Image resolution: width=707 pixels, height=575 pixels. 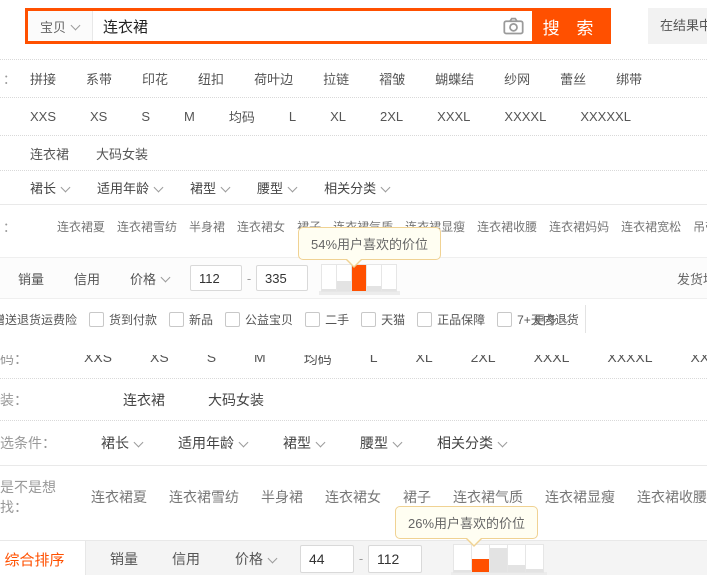 What do you see at coordinates (629, 78) in the screenshot?
I see `attribute-filter-link: 绑带` at bounding box center [629, 78].